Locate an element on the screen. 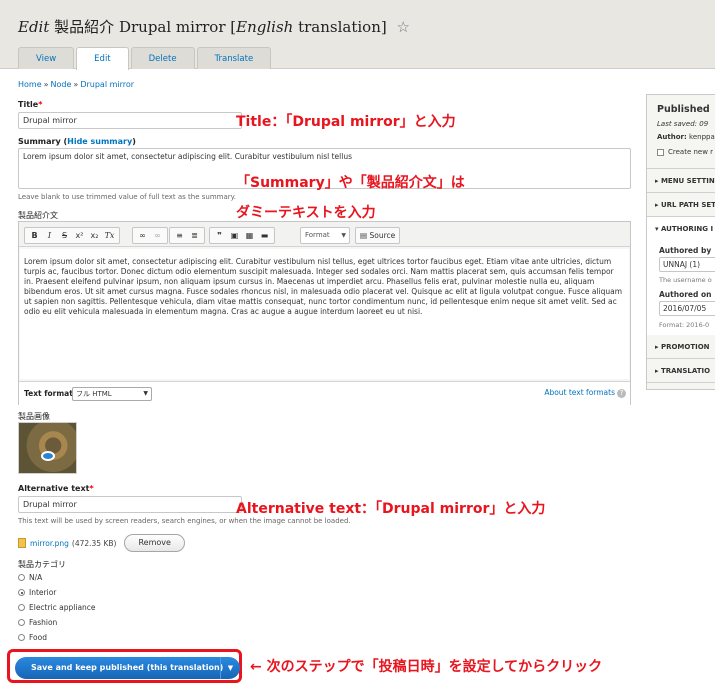  breadcrumb-current: Drupal mirror is located at coordinates (107, 84).